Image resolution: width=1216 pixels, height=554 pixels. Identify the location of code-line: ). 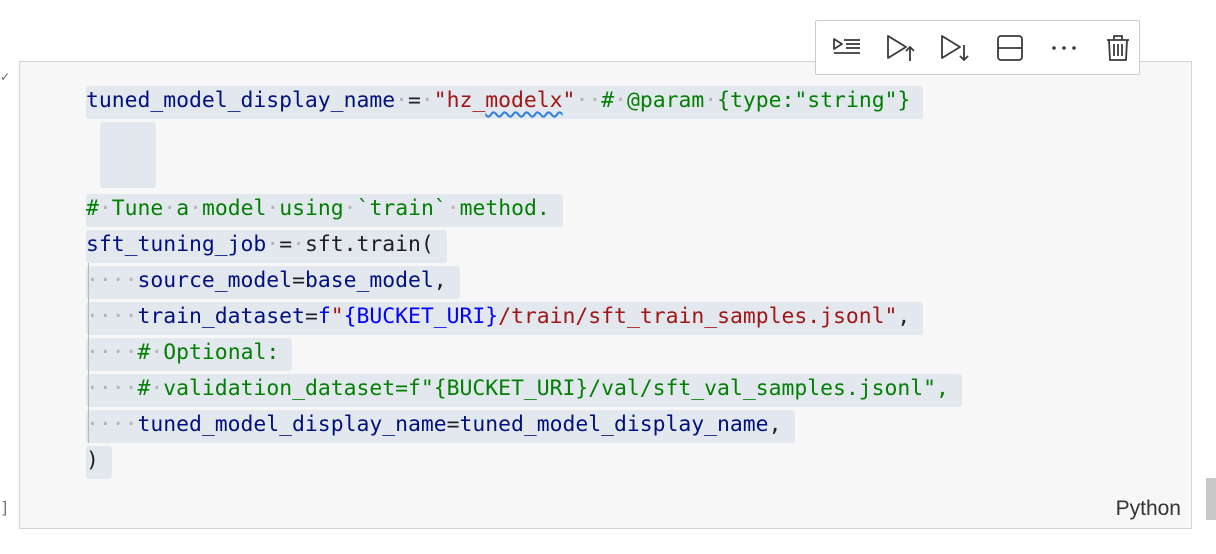
(517, 461).